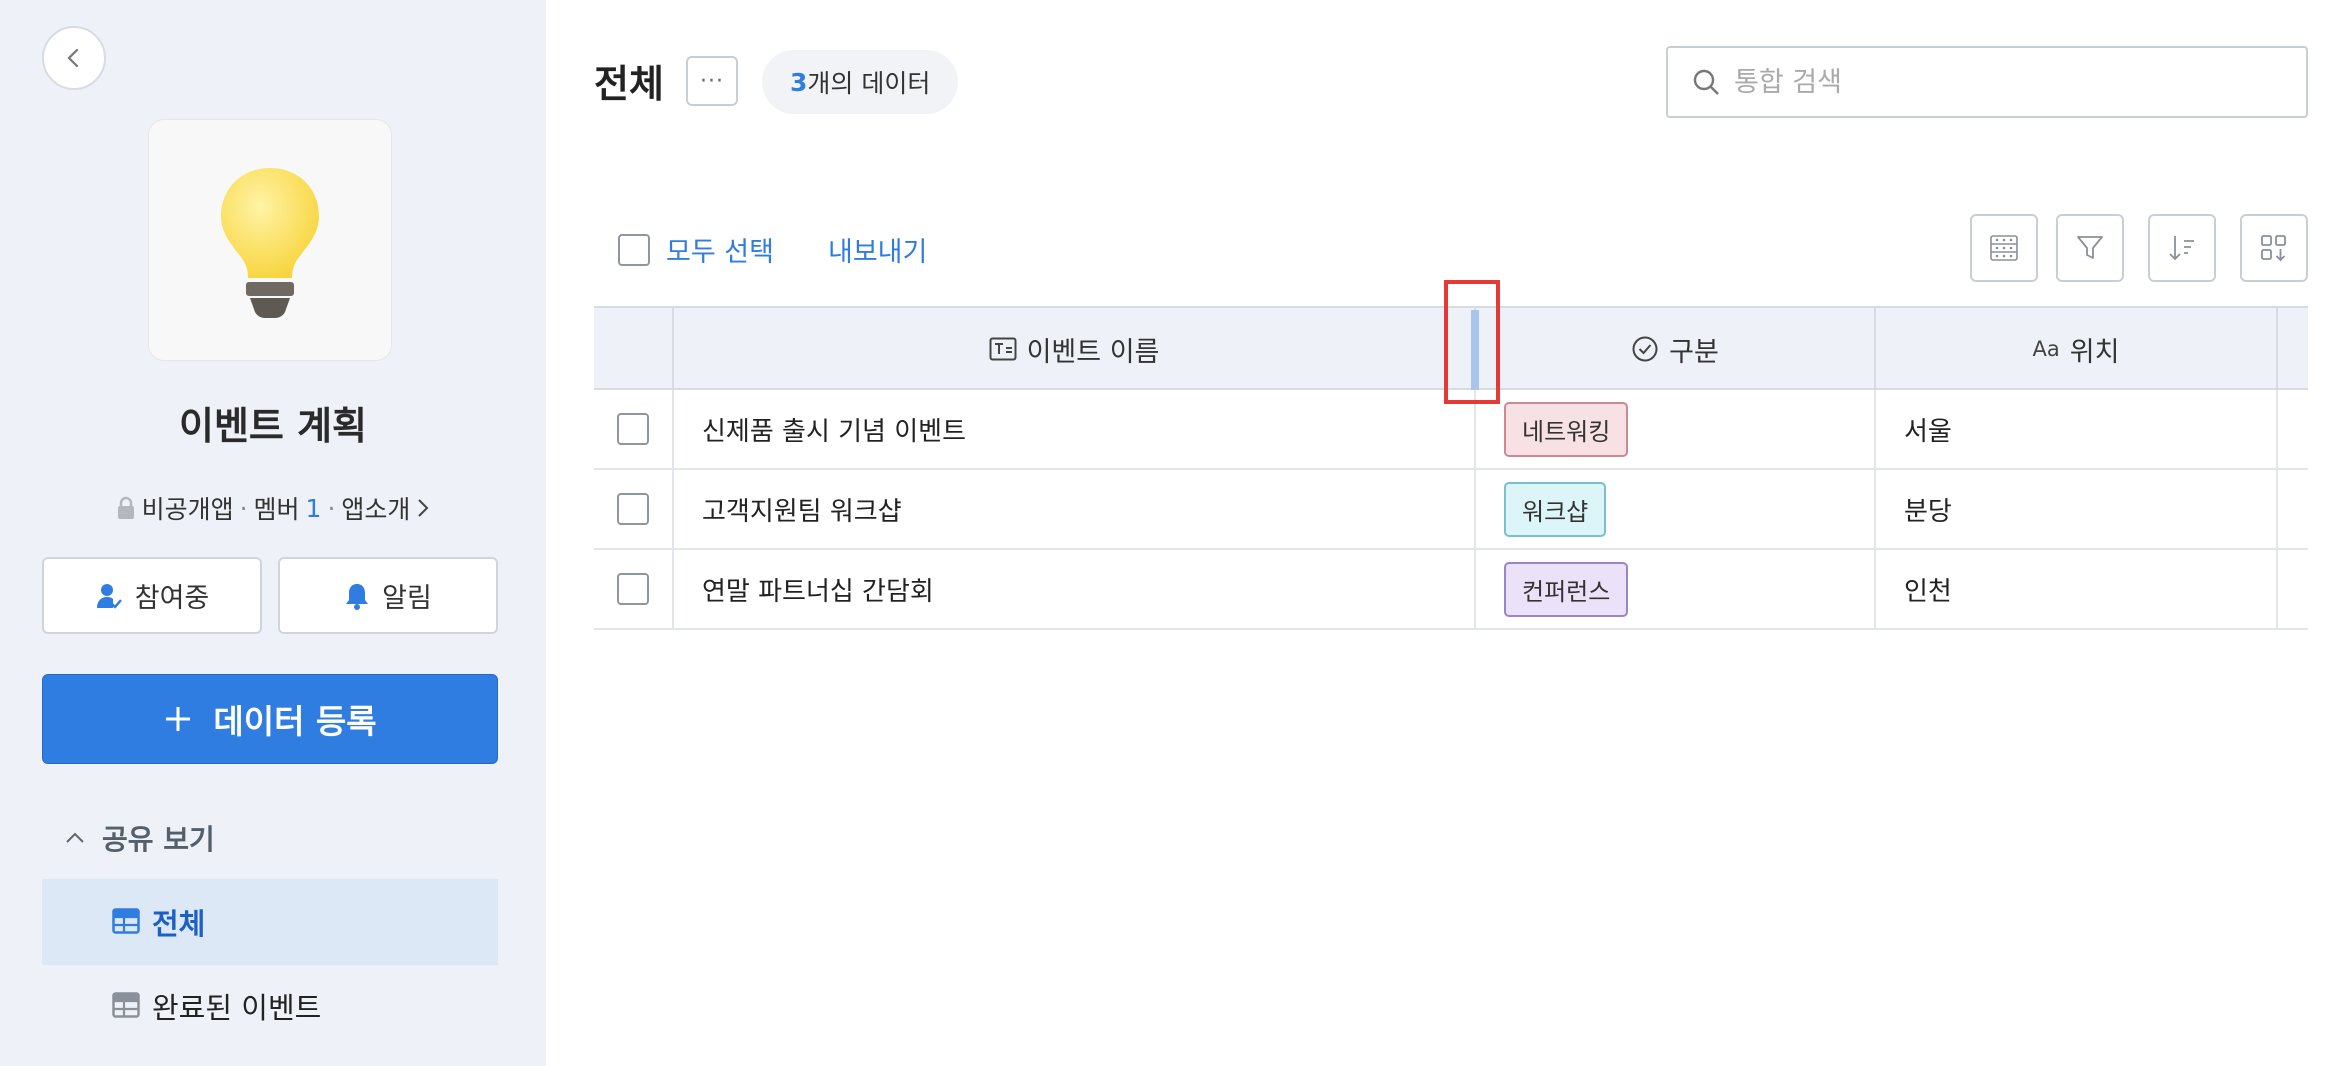  Describe the element at coordinates (877, 249) in the screenshot. I see `export-link: 내보내기` at that location.